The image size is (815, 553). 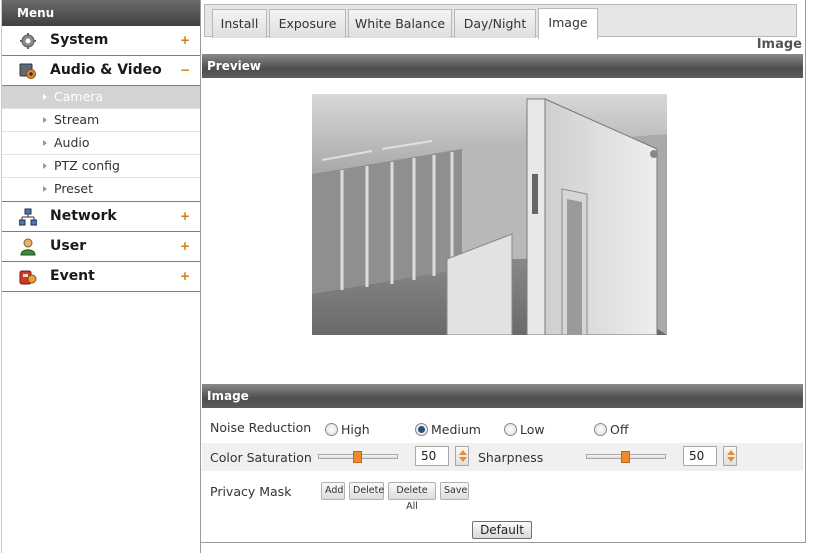 What do you see at coordinates (101, 189) in the screenshot?
I see `submenu-item-preset: Preset` at bounding box center [101, 189].